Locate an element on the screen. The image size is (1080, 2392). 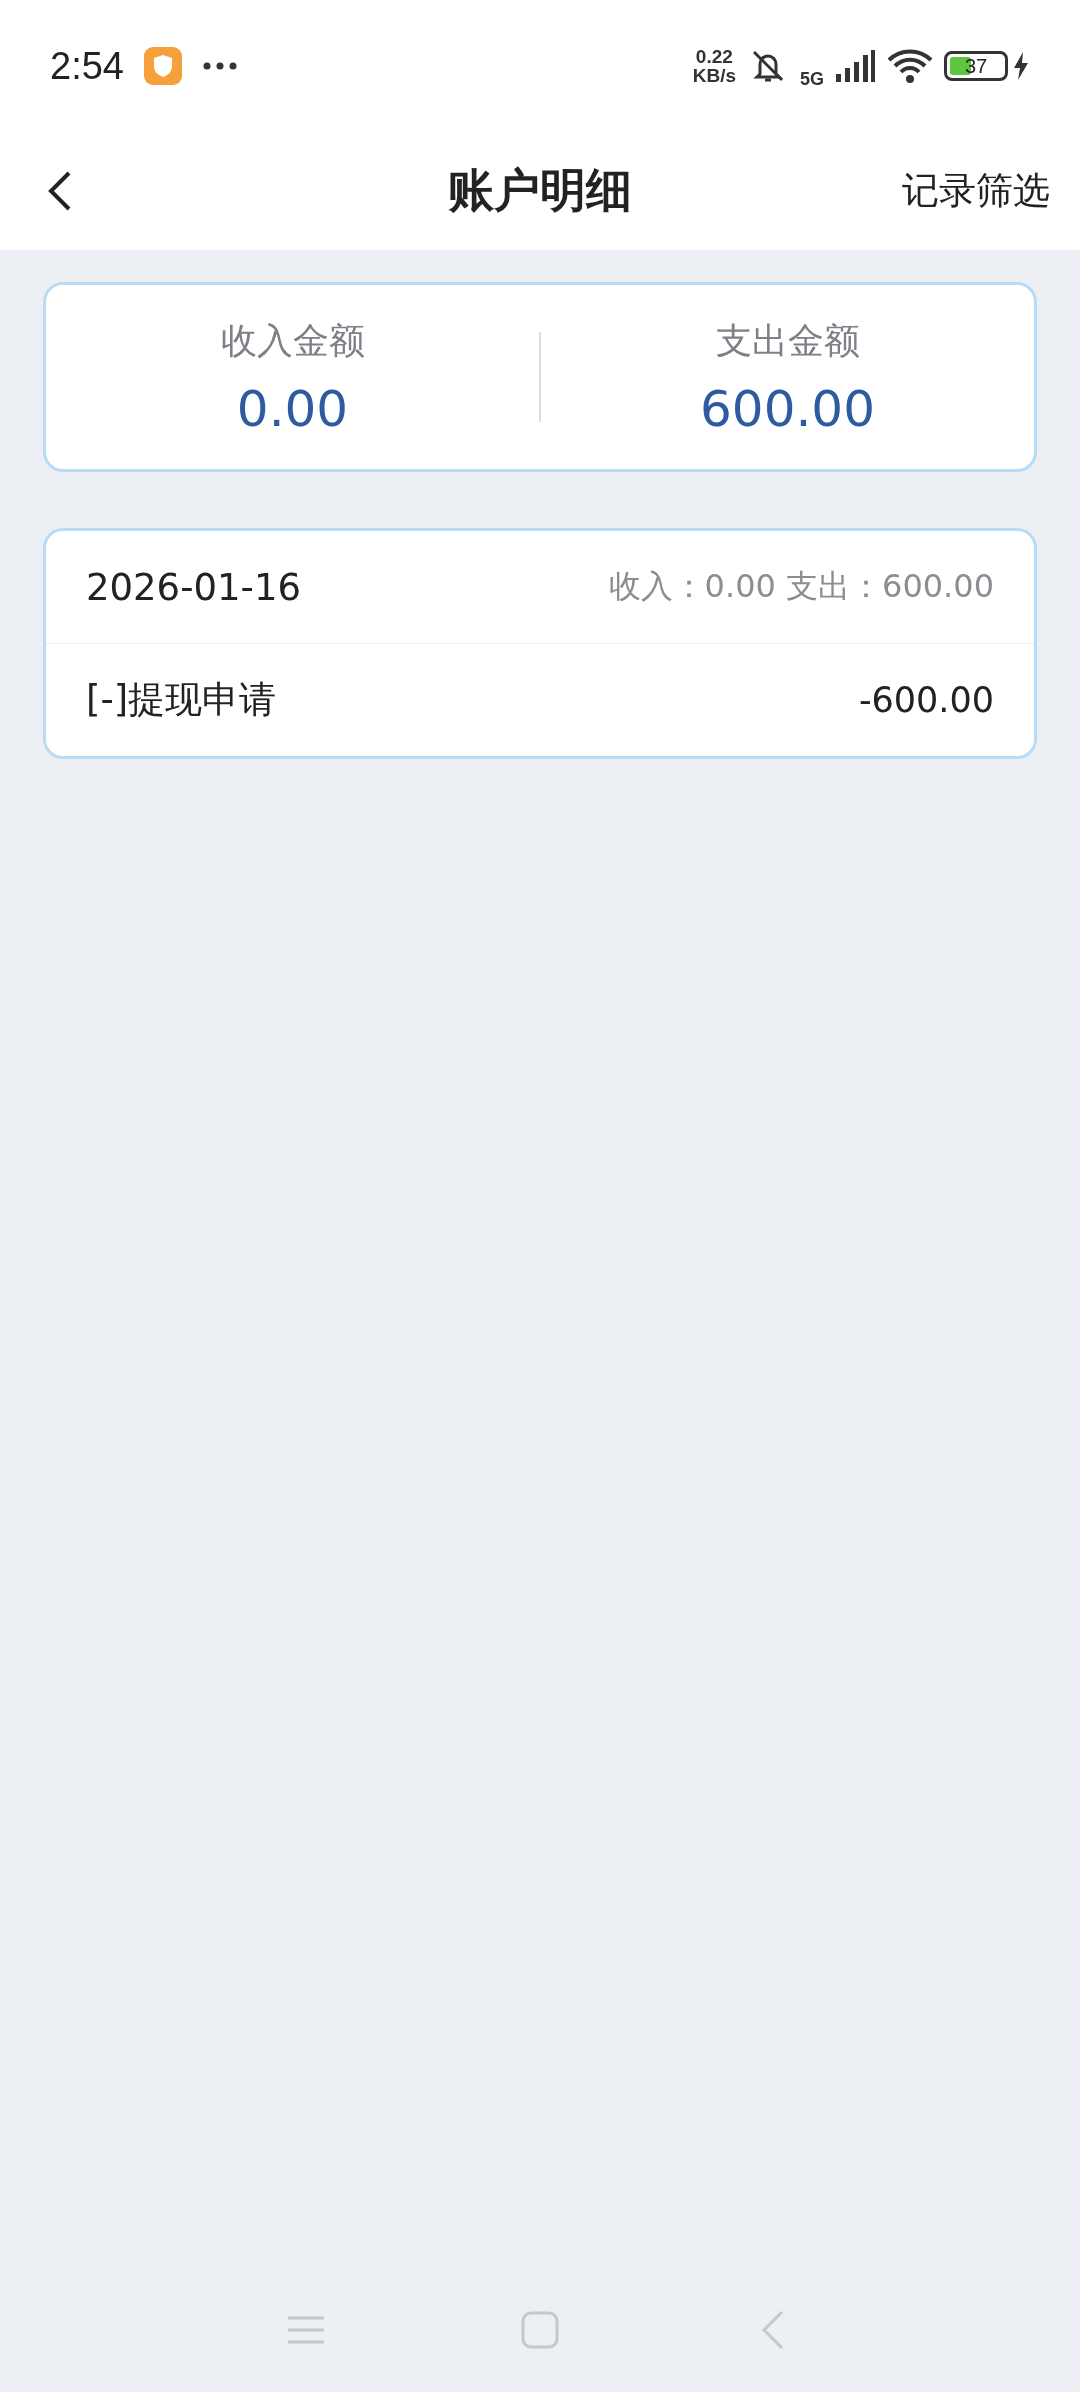
more-dots-icon is located at coordinates (219, 66).